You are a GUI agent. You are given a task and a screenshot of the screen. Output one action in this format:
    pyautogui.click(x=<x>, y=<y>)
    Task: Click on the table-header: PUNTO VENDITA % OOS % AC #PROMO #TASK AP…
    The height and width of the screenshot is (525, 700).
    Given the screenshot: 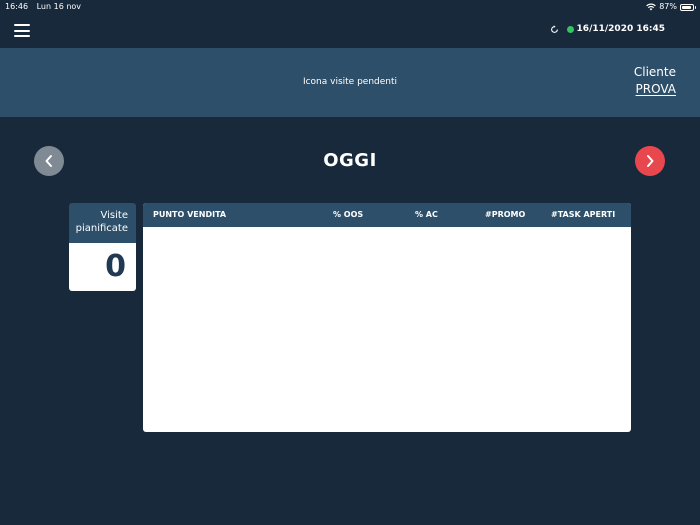 What is the action you would take?
    pyautogui.click(x=387, y=215)
    